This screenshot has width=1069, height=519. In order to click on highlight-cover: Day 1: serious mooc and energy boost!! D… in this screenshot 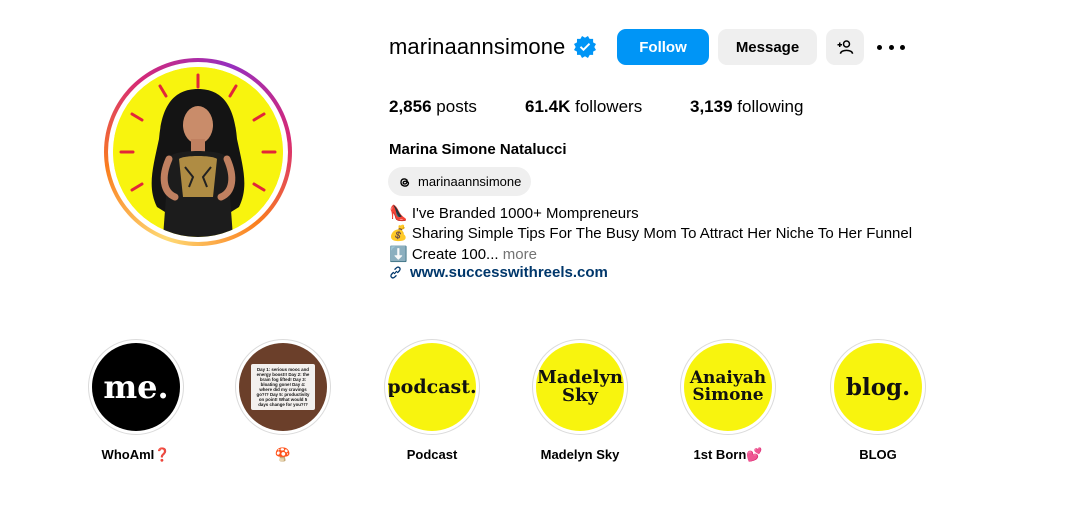, I will do `click(283, 387)`.